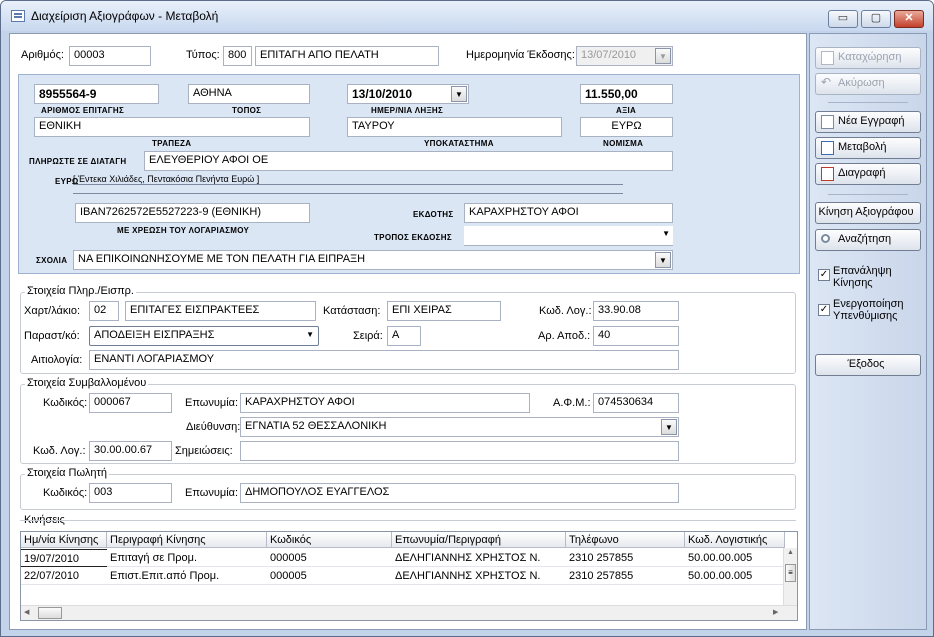 The image size is (934, 637). I want to click on notes-label: ΣΧΟΛΙΑ, so click(52, 260).